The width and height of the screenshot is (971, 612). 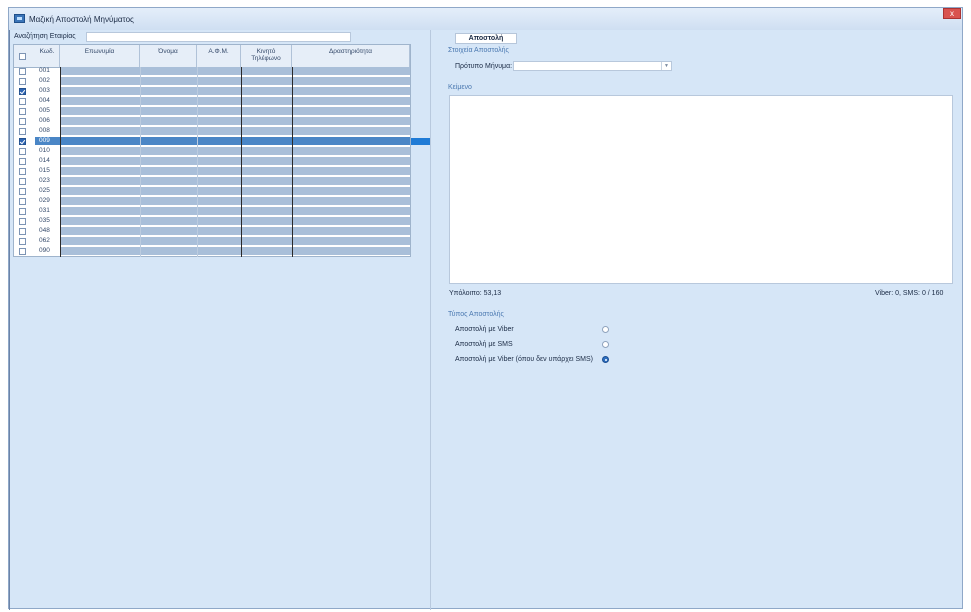 What do you see at coordinates (47, 141) in the screenshot?
I see `row-code: 009` at bounding box center [47, 141].